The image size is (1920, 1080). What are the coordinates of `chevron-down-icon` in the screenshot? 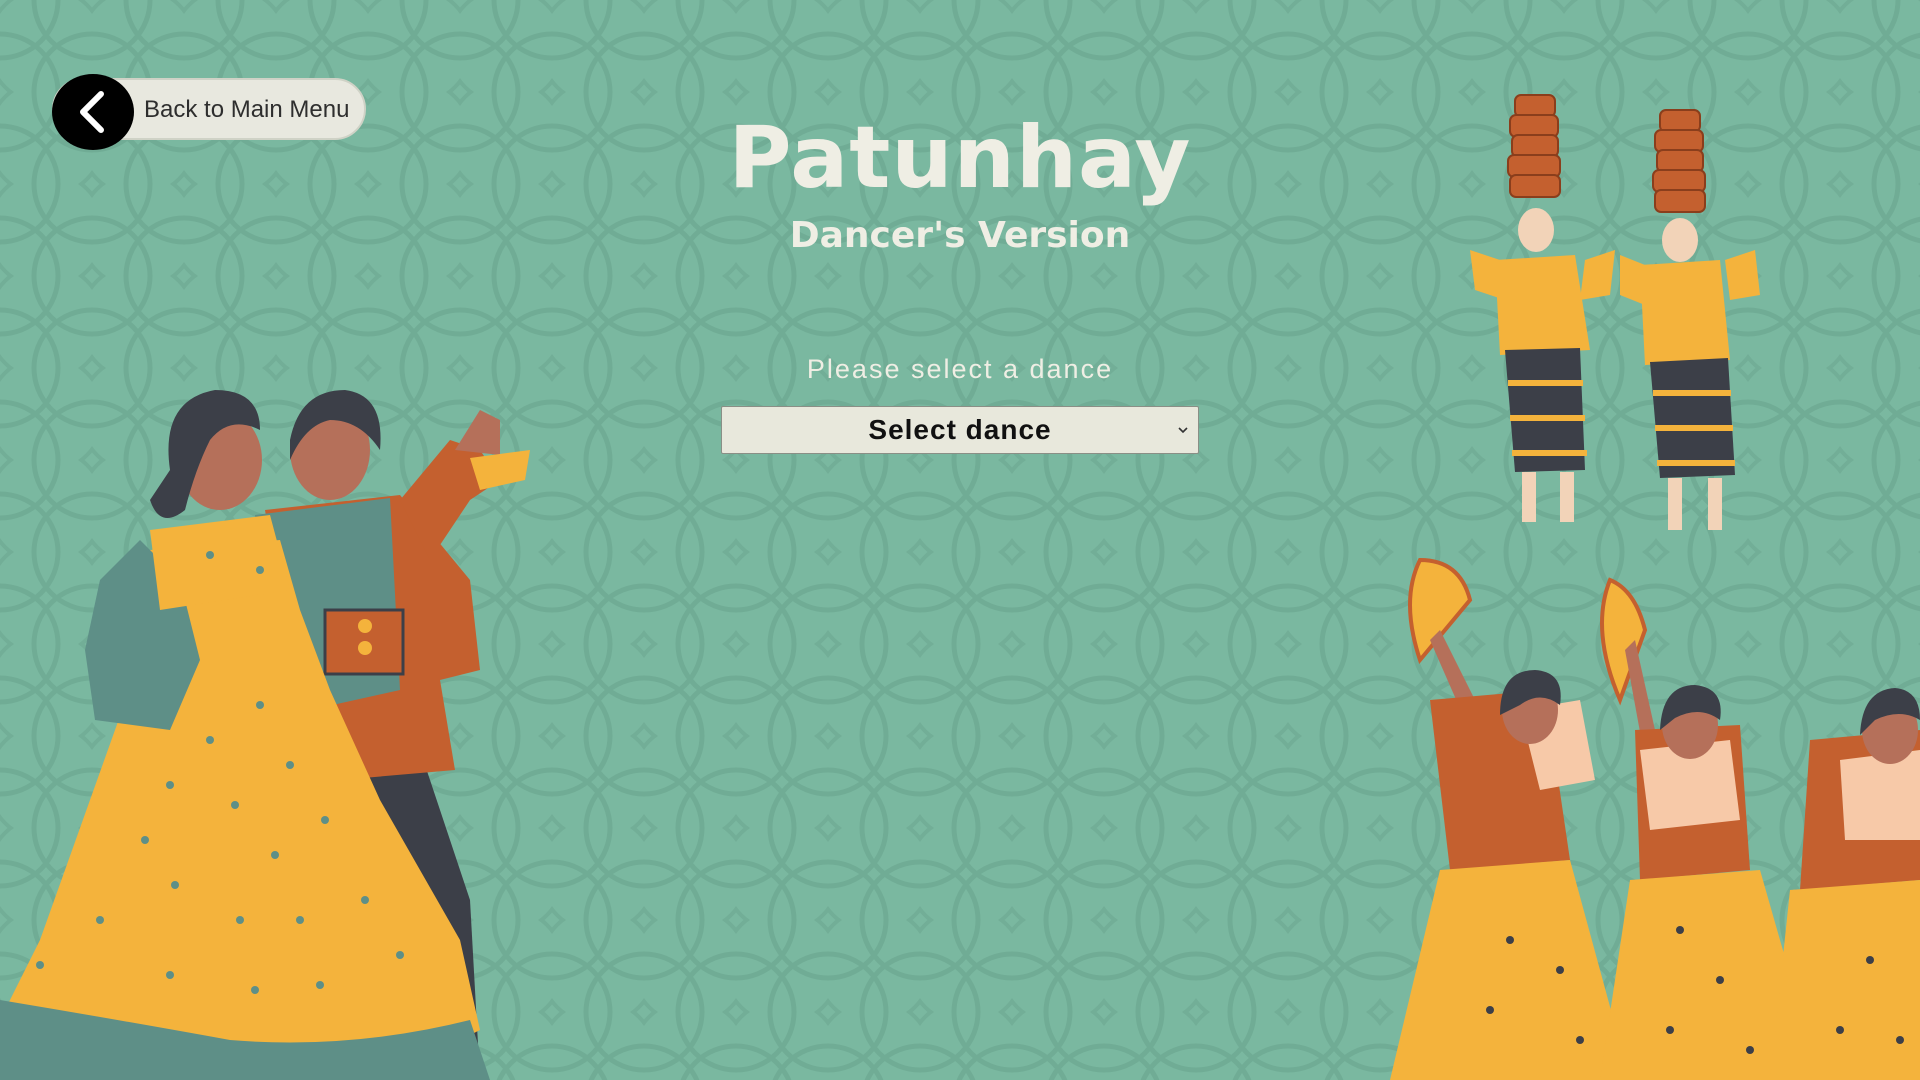 It's located at (1183, 430).